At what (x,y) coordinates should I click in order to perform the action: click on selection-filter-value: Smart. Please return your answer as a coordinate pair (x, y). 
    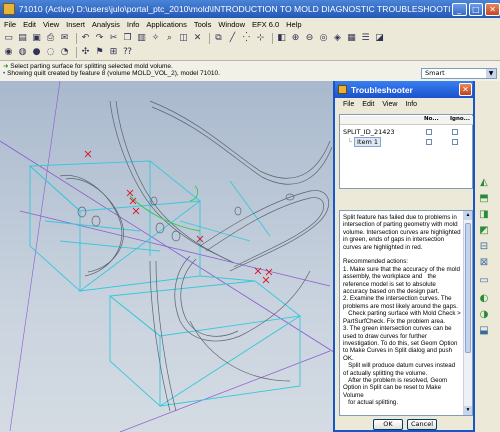
    Looking at the image, I should click on (435, 73).